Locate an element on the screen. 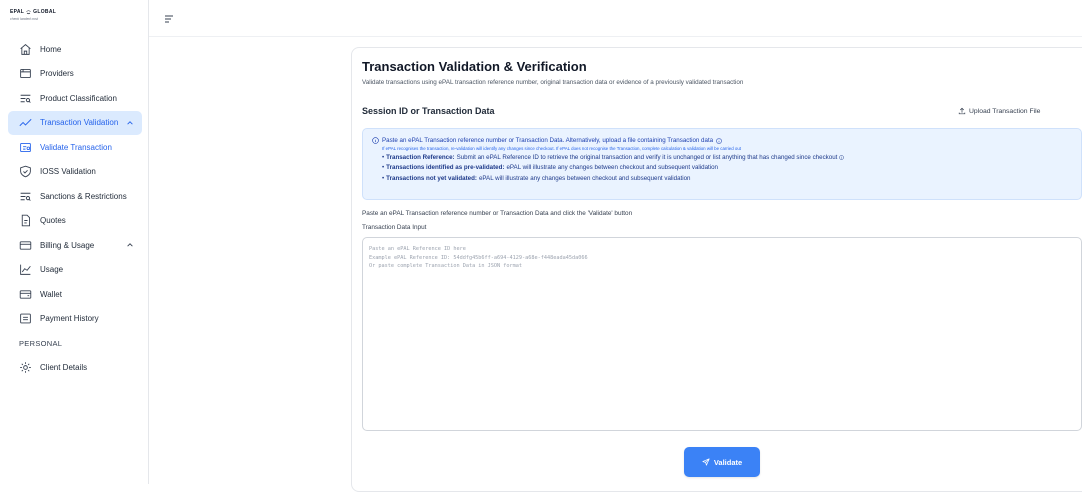  chart-icon is located at coordinates (25, 269).